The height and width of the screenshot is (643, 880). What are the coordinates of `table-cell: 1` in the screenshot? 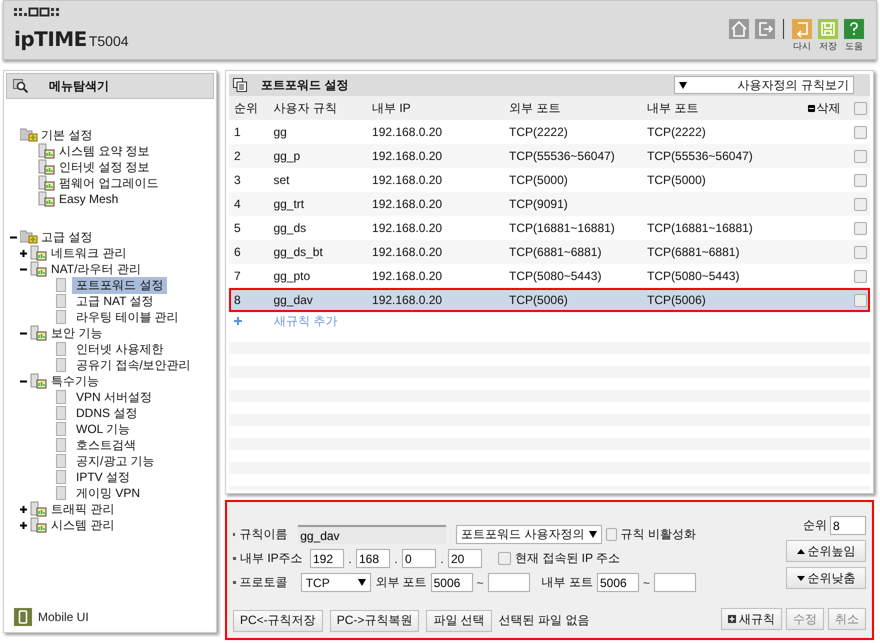 It's located at (237, 132).